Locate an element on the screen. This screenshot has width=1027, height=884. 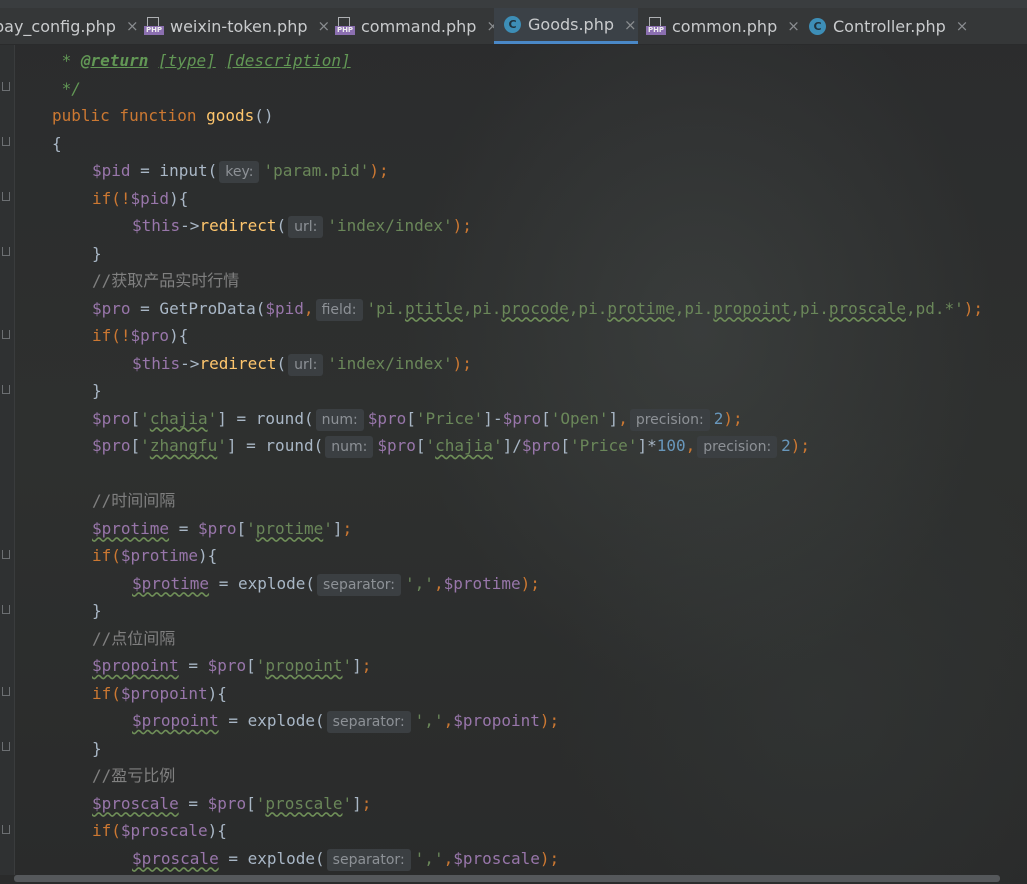
editor-gutter is located at coordinates (7, 460).